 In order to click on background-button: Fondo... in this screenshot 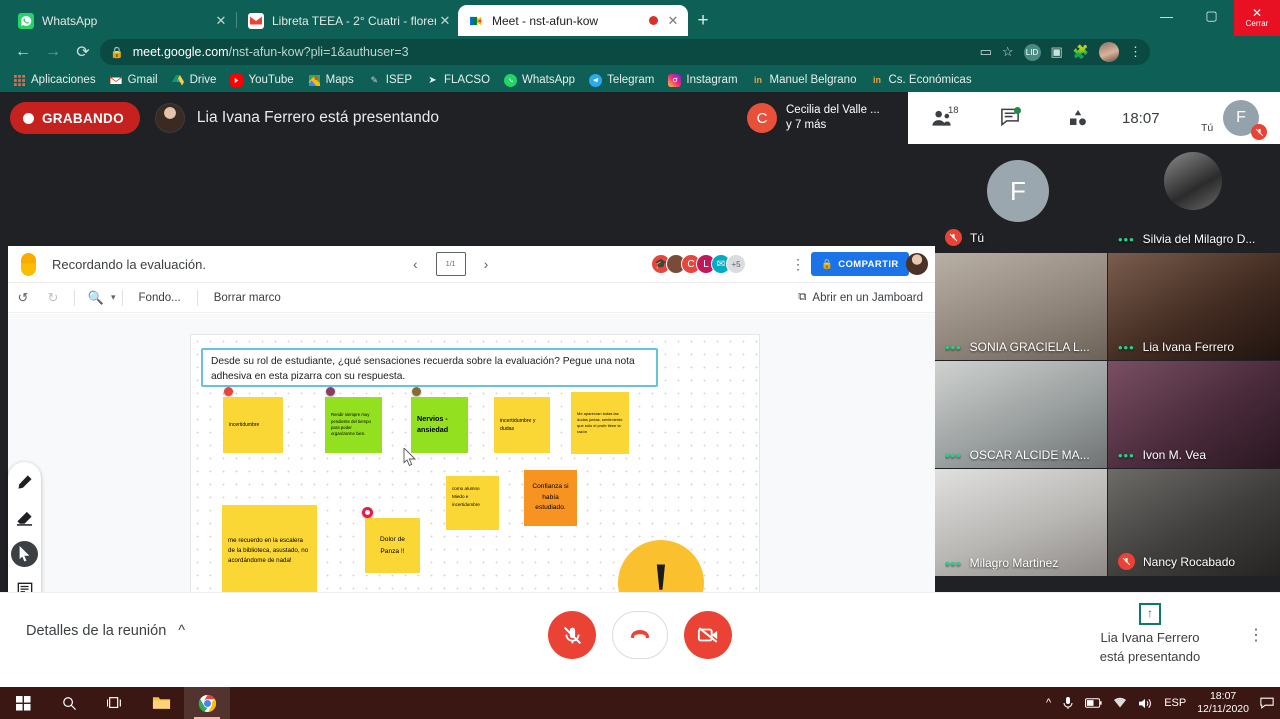, I will do `click(160, 298)`.